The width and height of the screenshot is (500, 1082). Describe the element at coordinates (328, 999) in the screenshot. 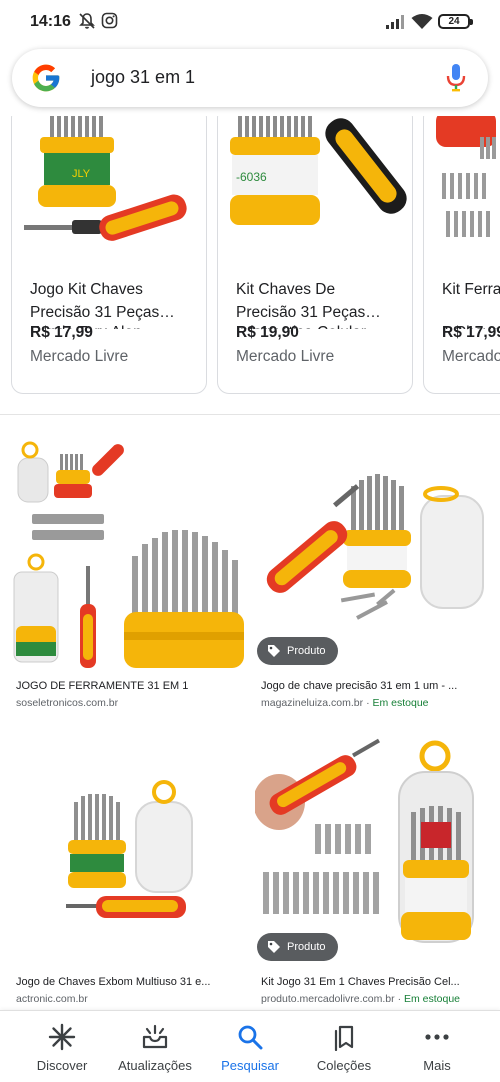

I see `result-source-domain: produto.mercadolivre.com.br` at that location.